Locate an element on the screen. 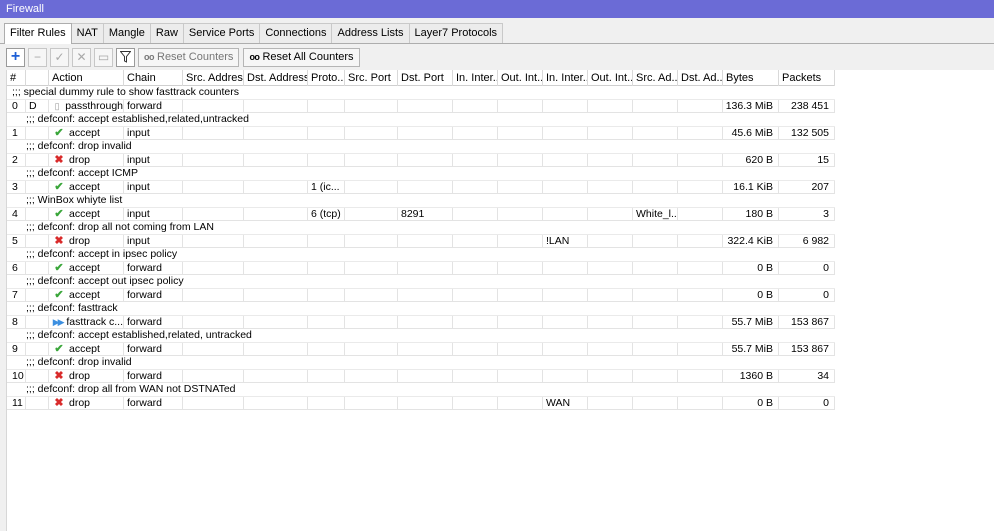 The height and width of the screenshot is (531, 994). table-row: 5 ✖ drop input !LAN 322.4 KiB 6 982 is located at coordinates (421, 241).